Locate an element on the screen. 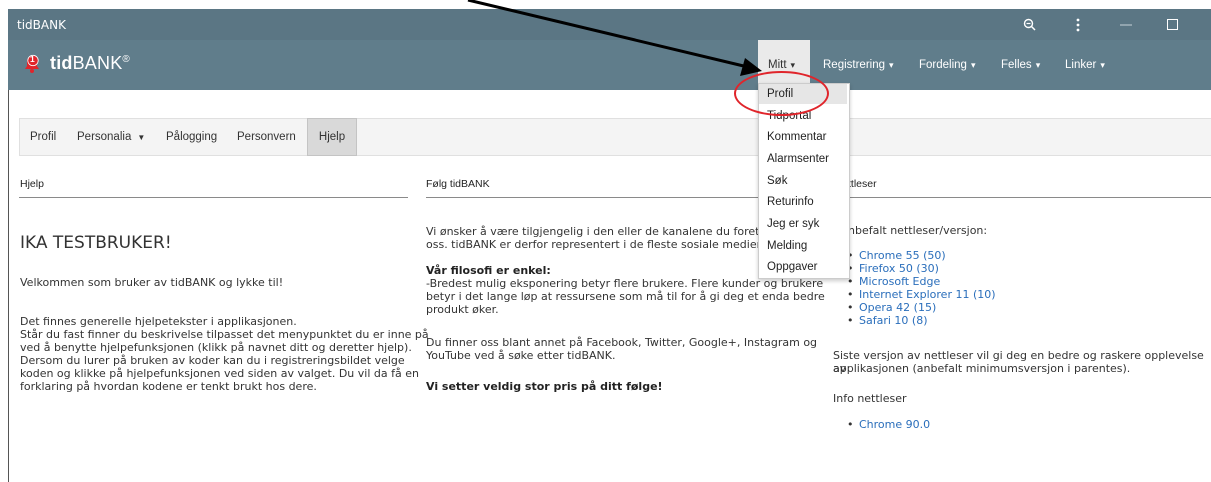  menu-item-returinfo: Returinfo is located at coordinates (790, 202).